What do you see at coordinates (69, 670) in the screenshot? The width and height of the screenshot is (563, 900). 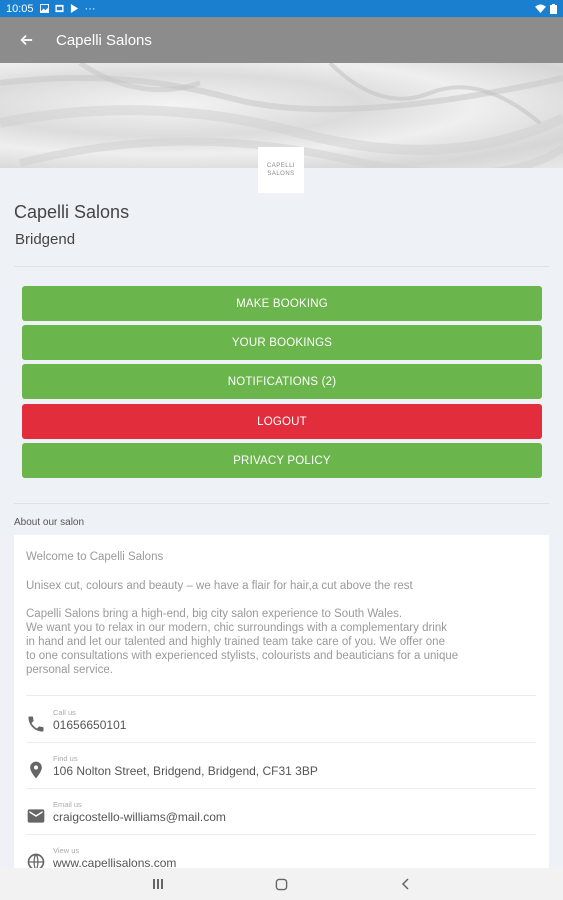 I see `description-line: personal service.` at bounding box center [69, 670].